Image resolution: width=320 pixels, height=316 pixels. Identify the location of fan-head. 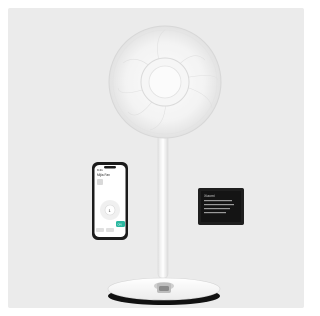
(165, 82).